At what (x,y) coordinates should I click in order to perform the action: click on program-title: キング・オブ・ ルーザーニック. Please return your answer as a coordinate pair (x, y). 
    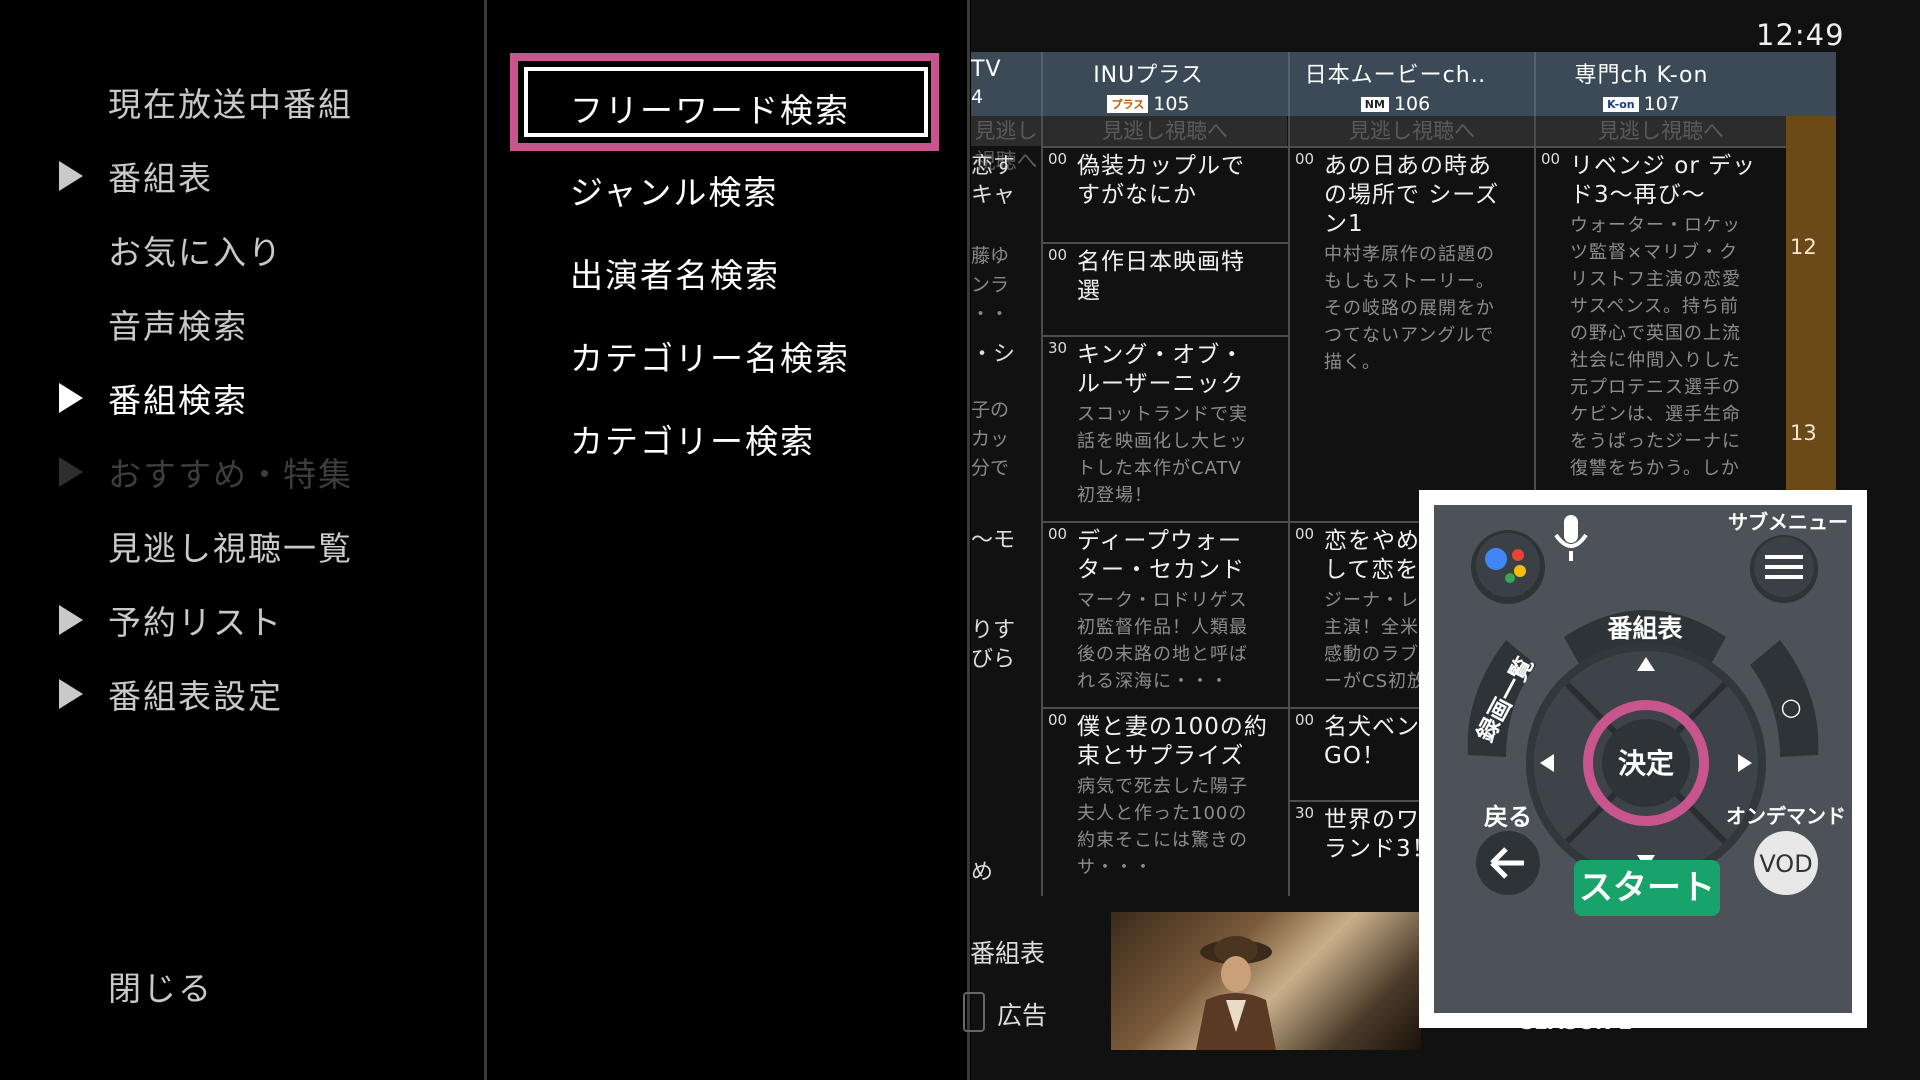
    Looking at the image, I should click on (1161, 369).